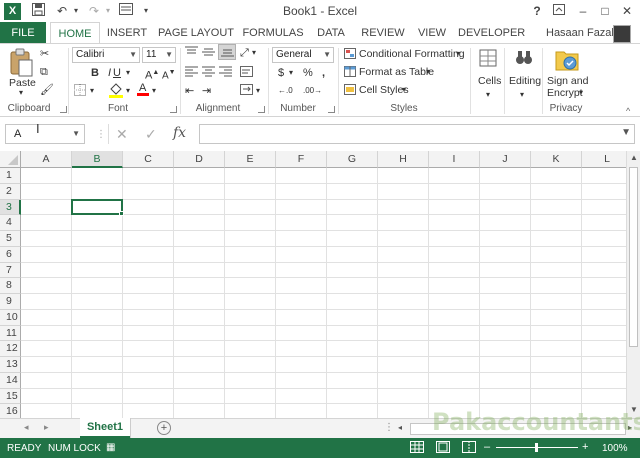 The width and height of the screenshot is (640, 458). I want to click on column-header-e: E, so click(250, 159).